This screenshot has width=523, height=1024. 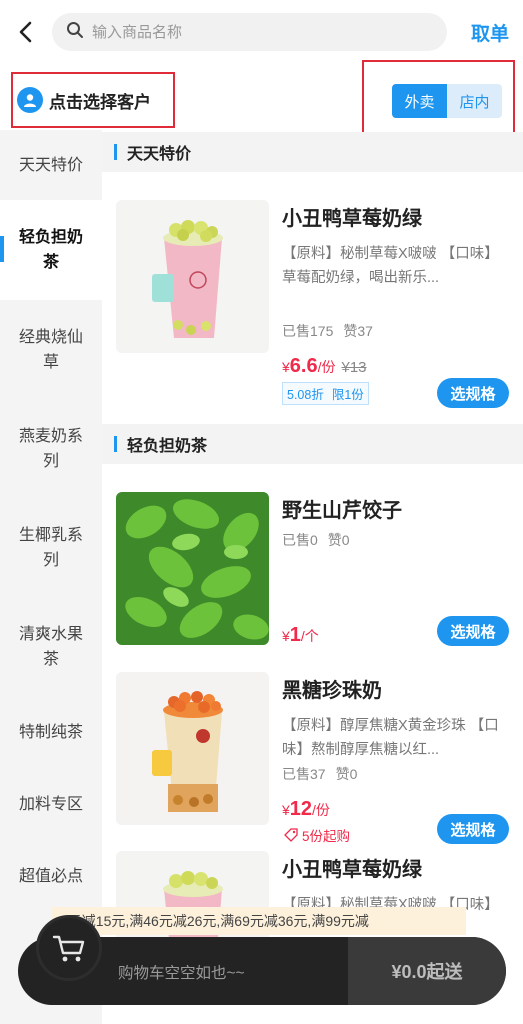 I want to click on product-price: ¥12/份, so click(x=306, y=809).